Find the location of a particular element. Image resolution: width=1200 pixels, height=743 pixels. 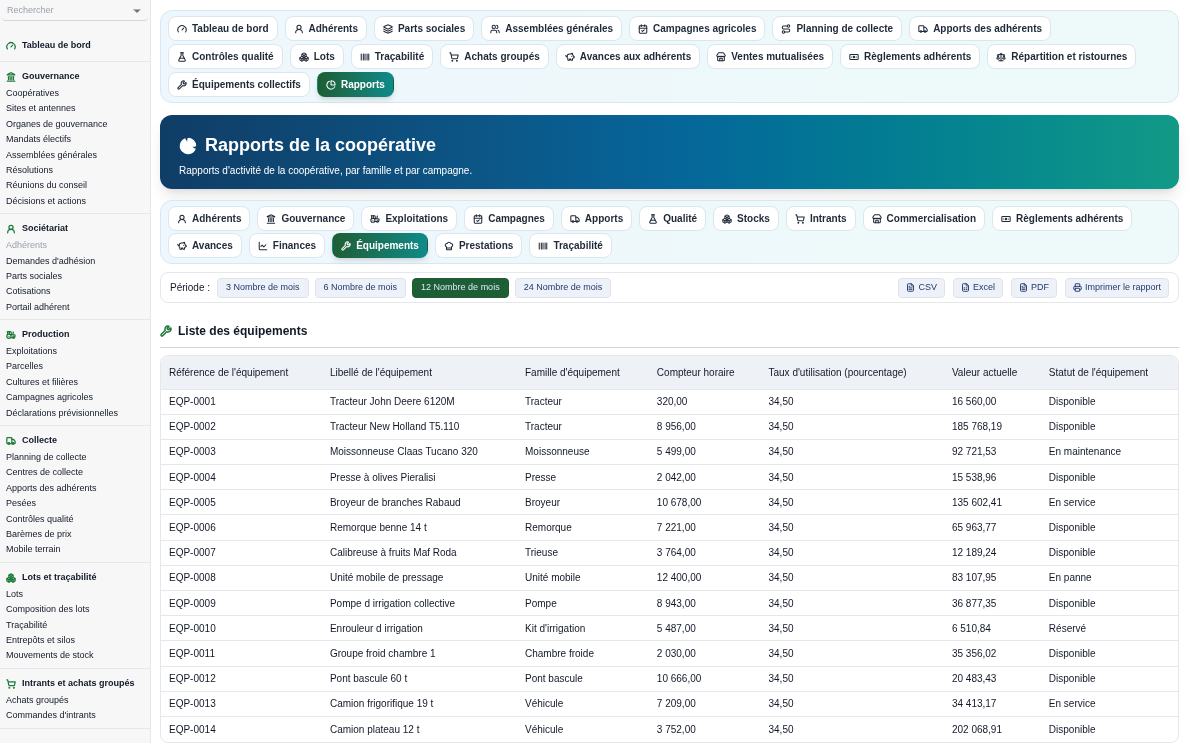

nav-tab: Équipements collectifs is located at coordinates (239, 84).